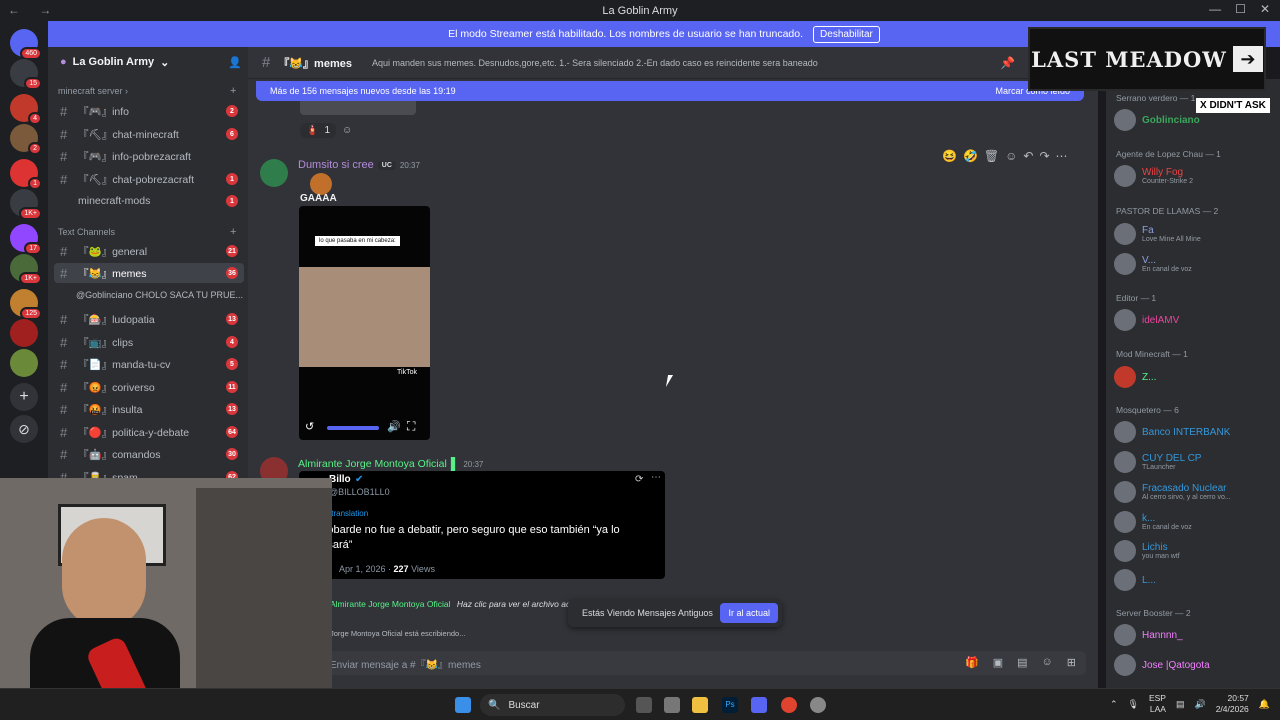  What do you see at coordinates (26, 109) in the screenshot?
I see `guild-icon: 4` at bounding box center [26, 109].